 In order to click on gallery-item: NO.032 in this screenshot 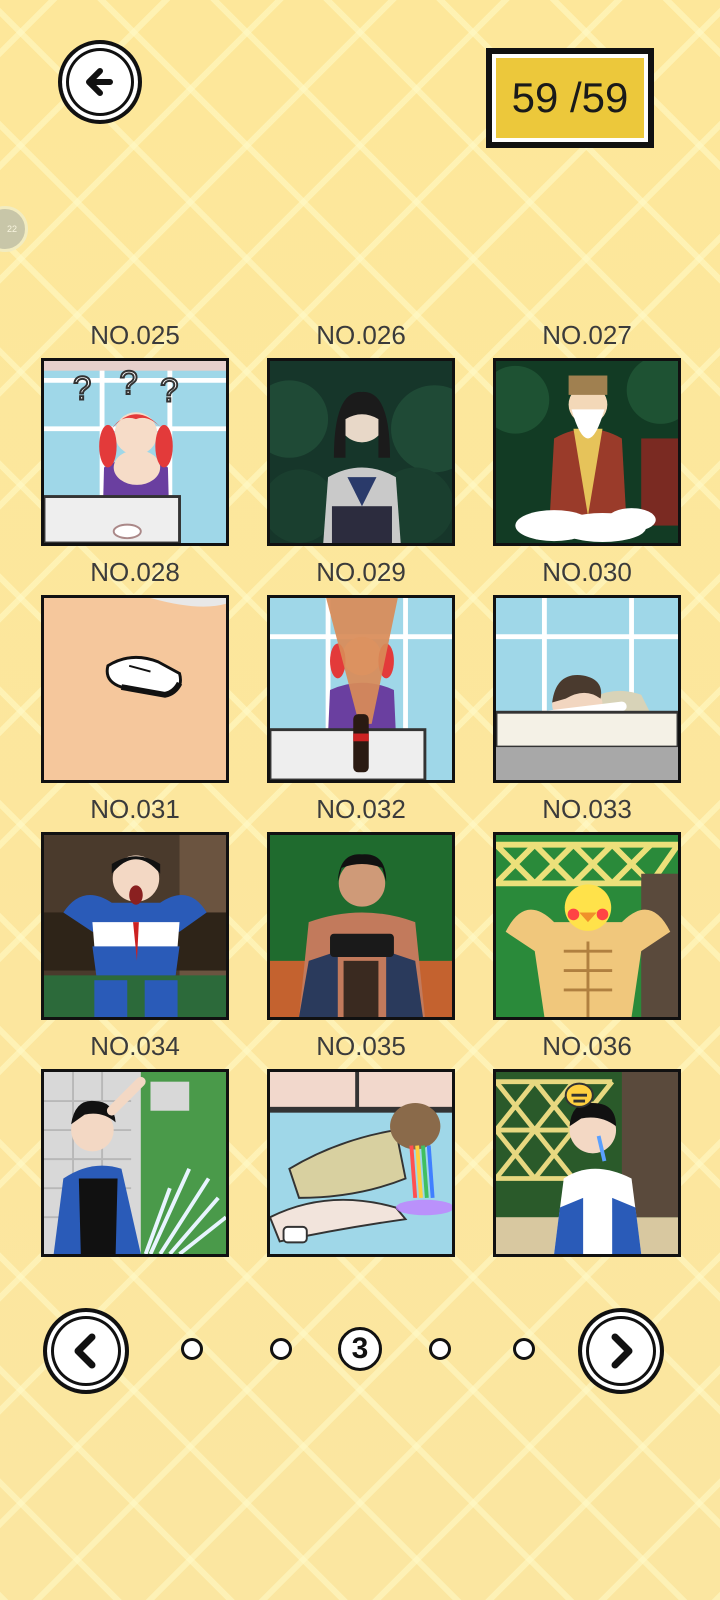, I will do `click(361, 910)`.